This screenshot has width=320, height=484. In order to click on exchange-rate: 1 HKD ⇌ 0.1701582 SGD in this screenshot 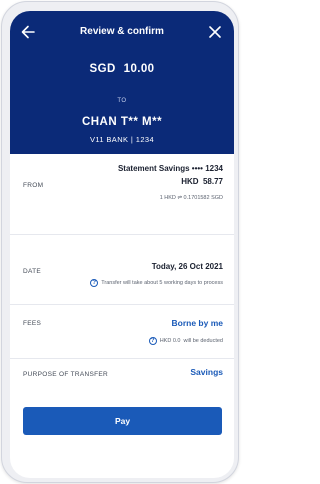, I will do `click(191, 198)`.